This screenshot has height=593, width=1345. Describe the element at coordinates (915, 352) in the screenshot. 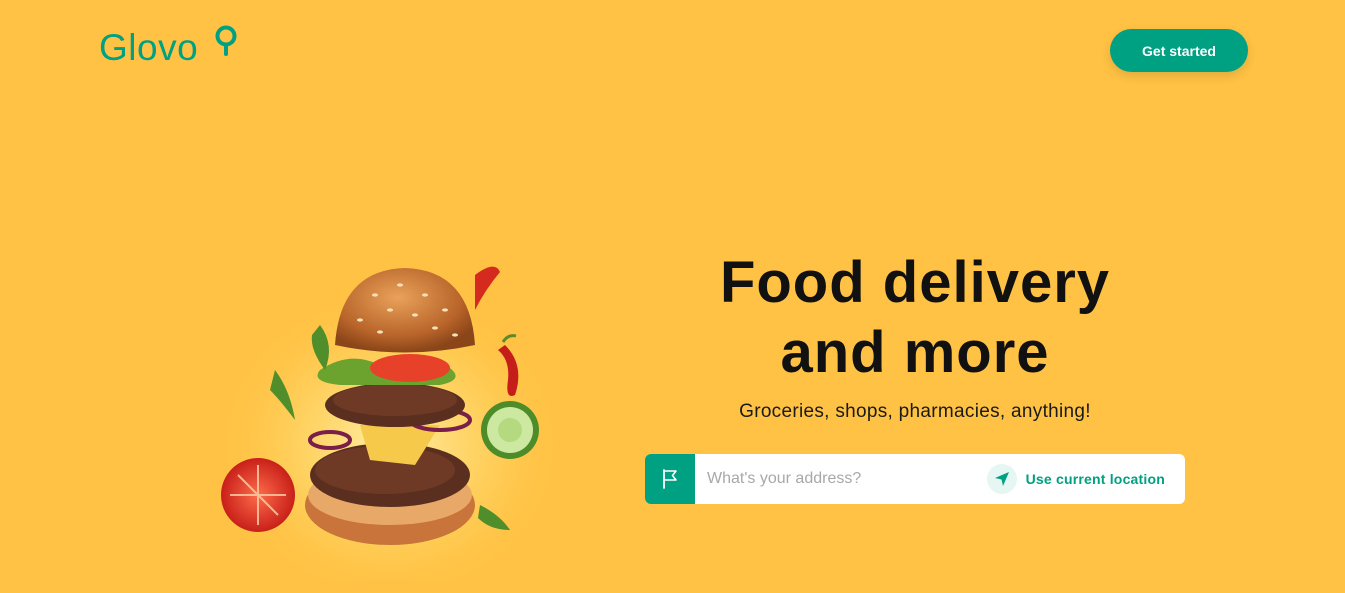

I see `headline-line-2: and more` at that location.